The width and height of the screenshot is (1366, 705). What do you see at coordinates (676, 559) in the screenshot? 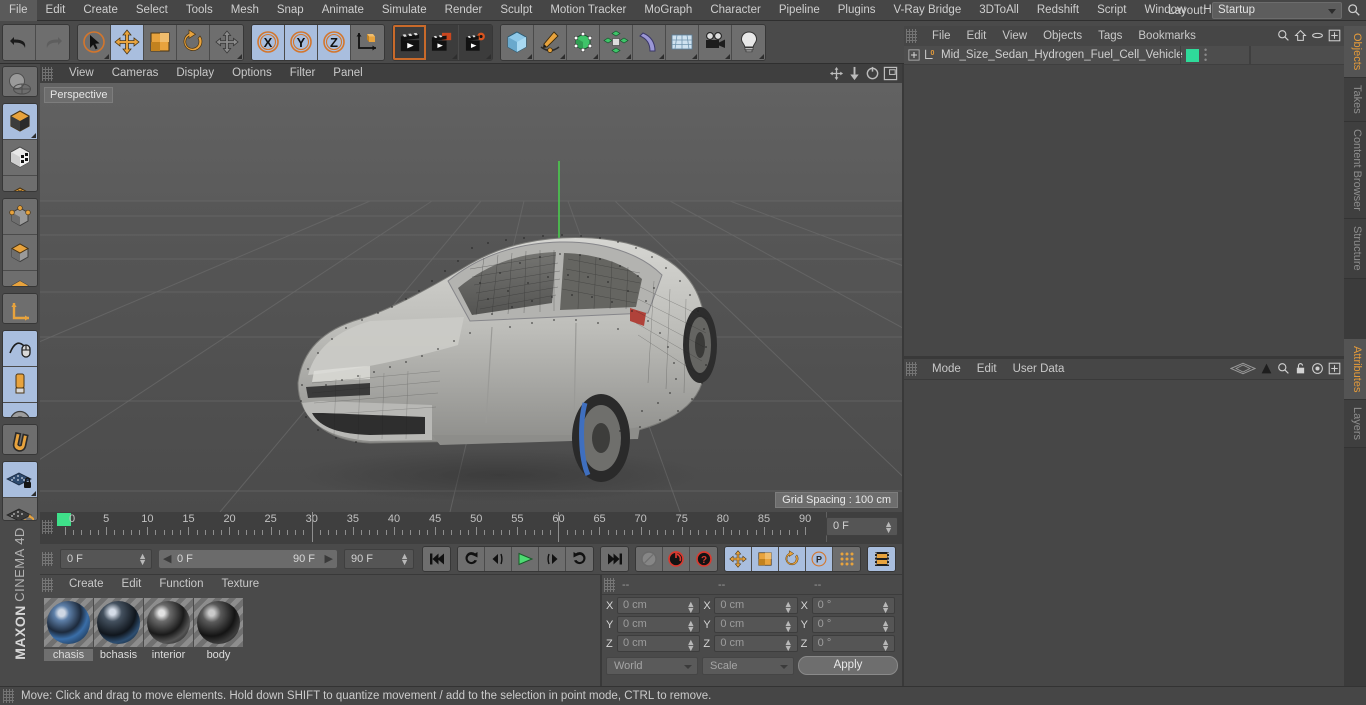
I see `autokeying-button` at bounding box center [676, 559].